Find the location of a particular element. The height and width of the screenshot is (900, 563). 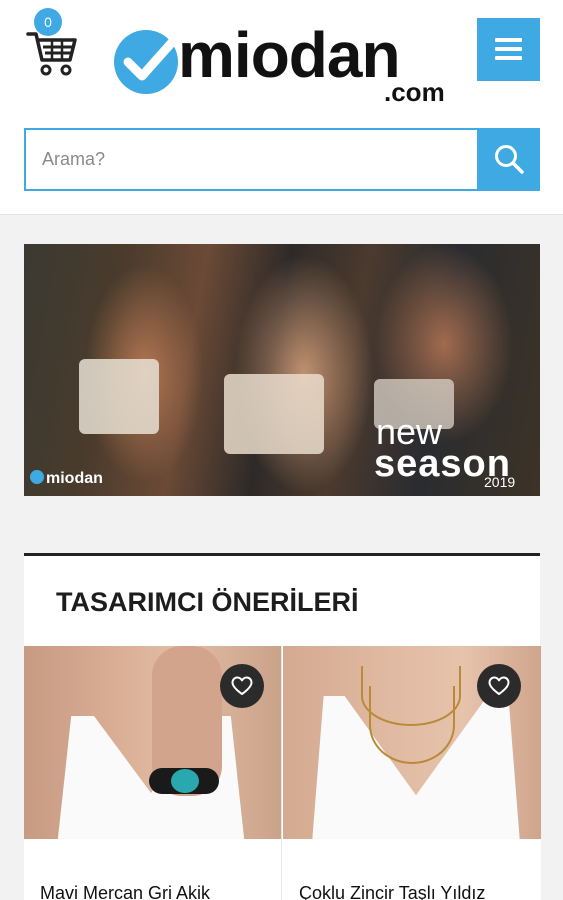

product-card: Çoklu Zincir Taşlı Yıldız is located at coordinates (412, 773).